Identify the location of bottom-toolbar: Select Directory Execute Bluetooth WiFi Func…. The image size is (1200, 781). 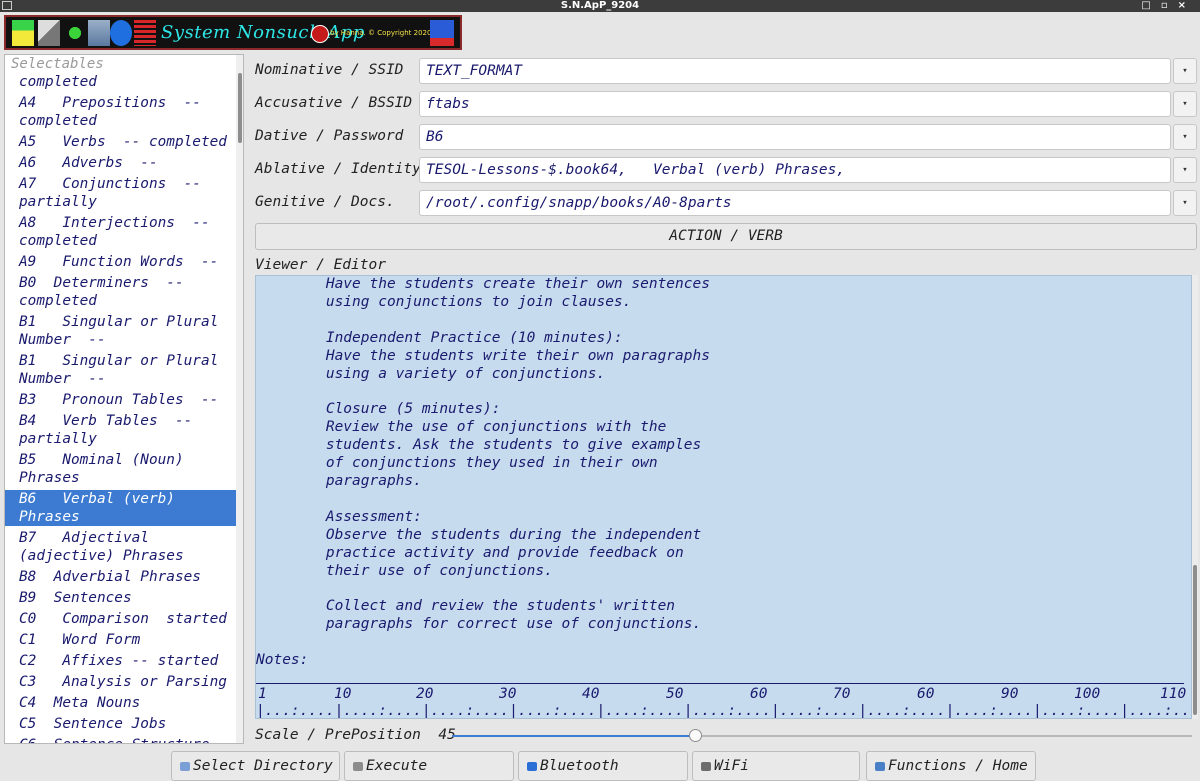
(600, 765).